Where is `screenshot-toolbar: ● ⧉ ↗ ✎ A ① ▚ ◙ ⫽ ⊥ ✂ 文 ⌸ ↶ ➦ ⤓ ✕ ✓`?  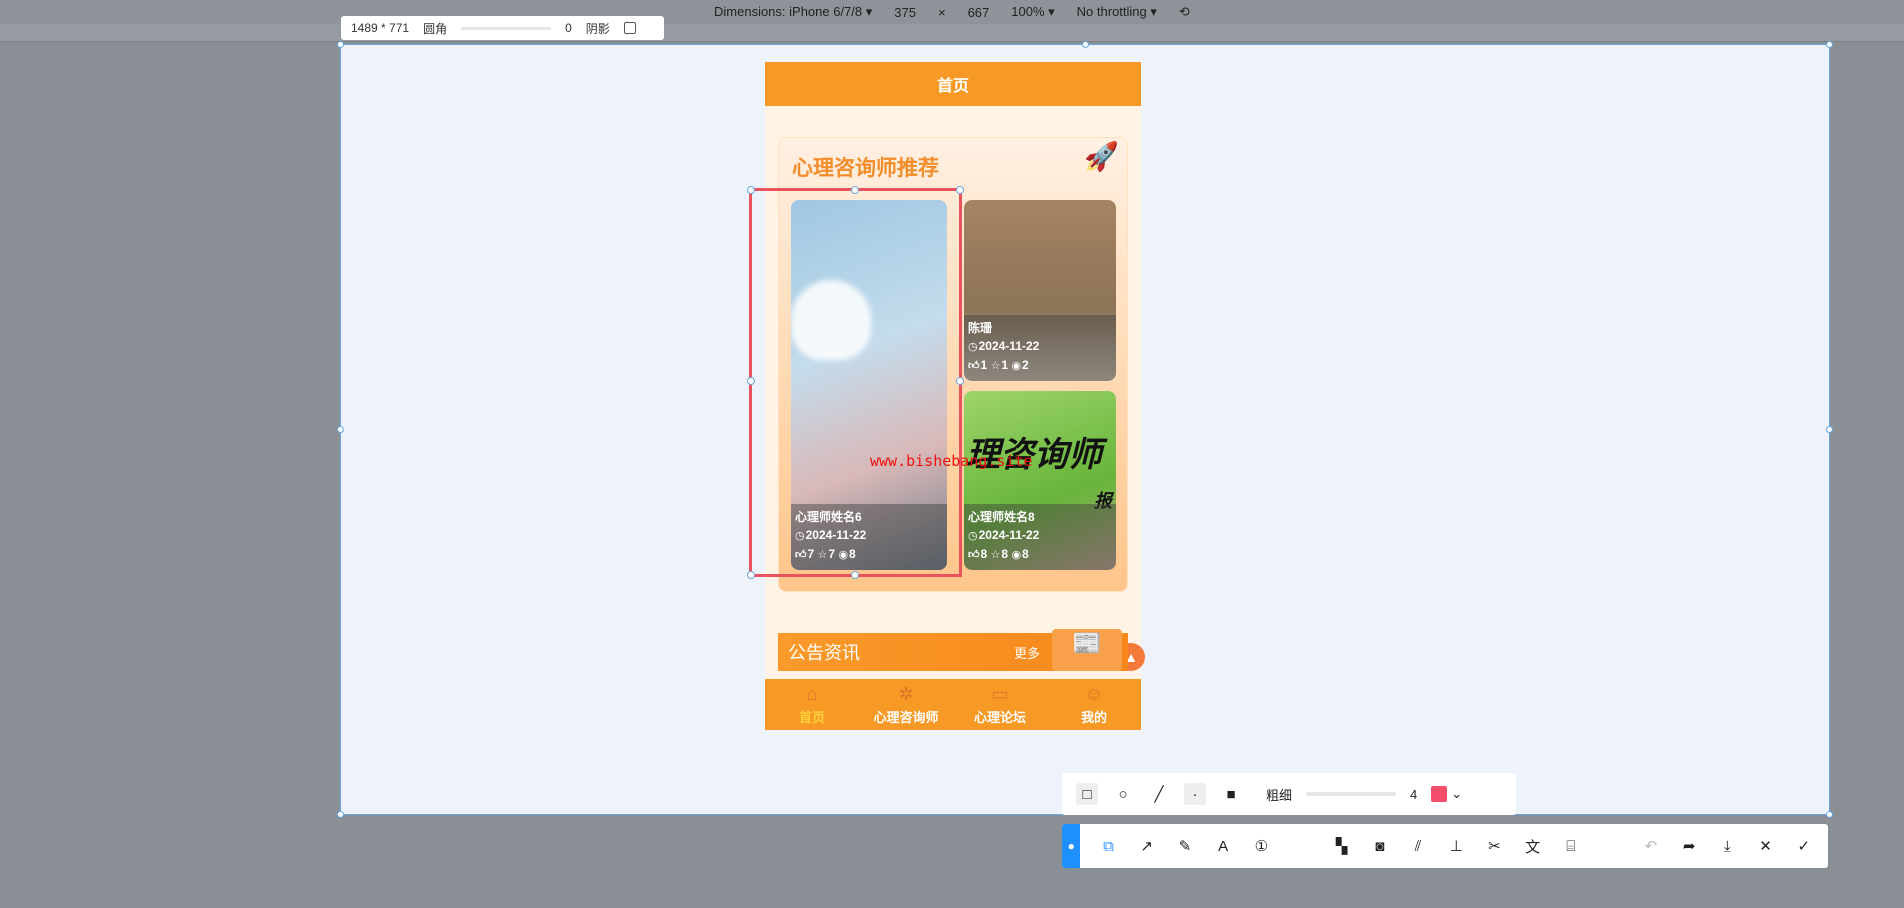 screenshot-toolbar: ● ⧉ ↗ ✎ A ① ▚ ◙ ⫽ ⊥ ✂ 文 ⌸ ↶ ➦ ⤓ ✕ ✓ is located at coordinates (1445, 846).